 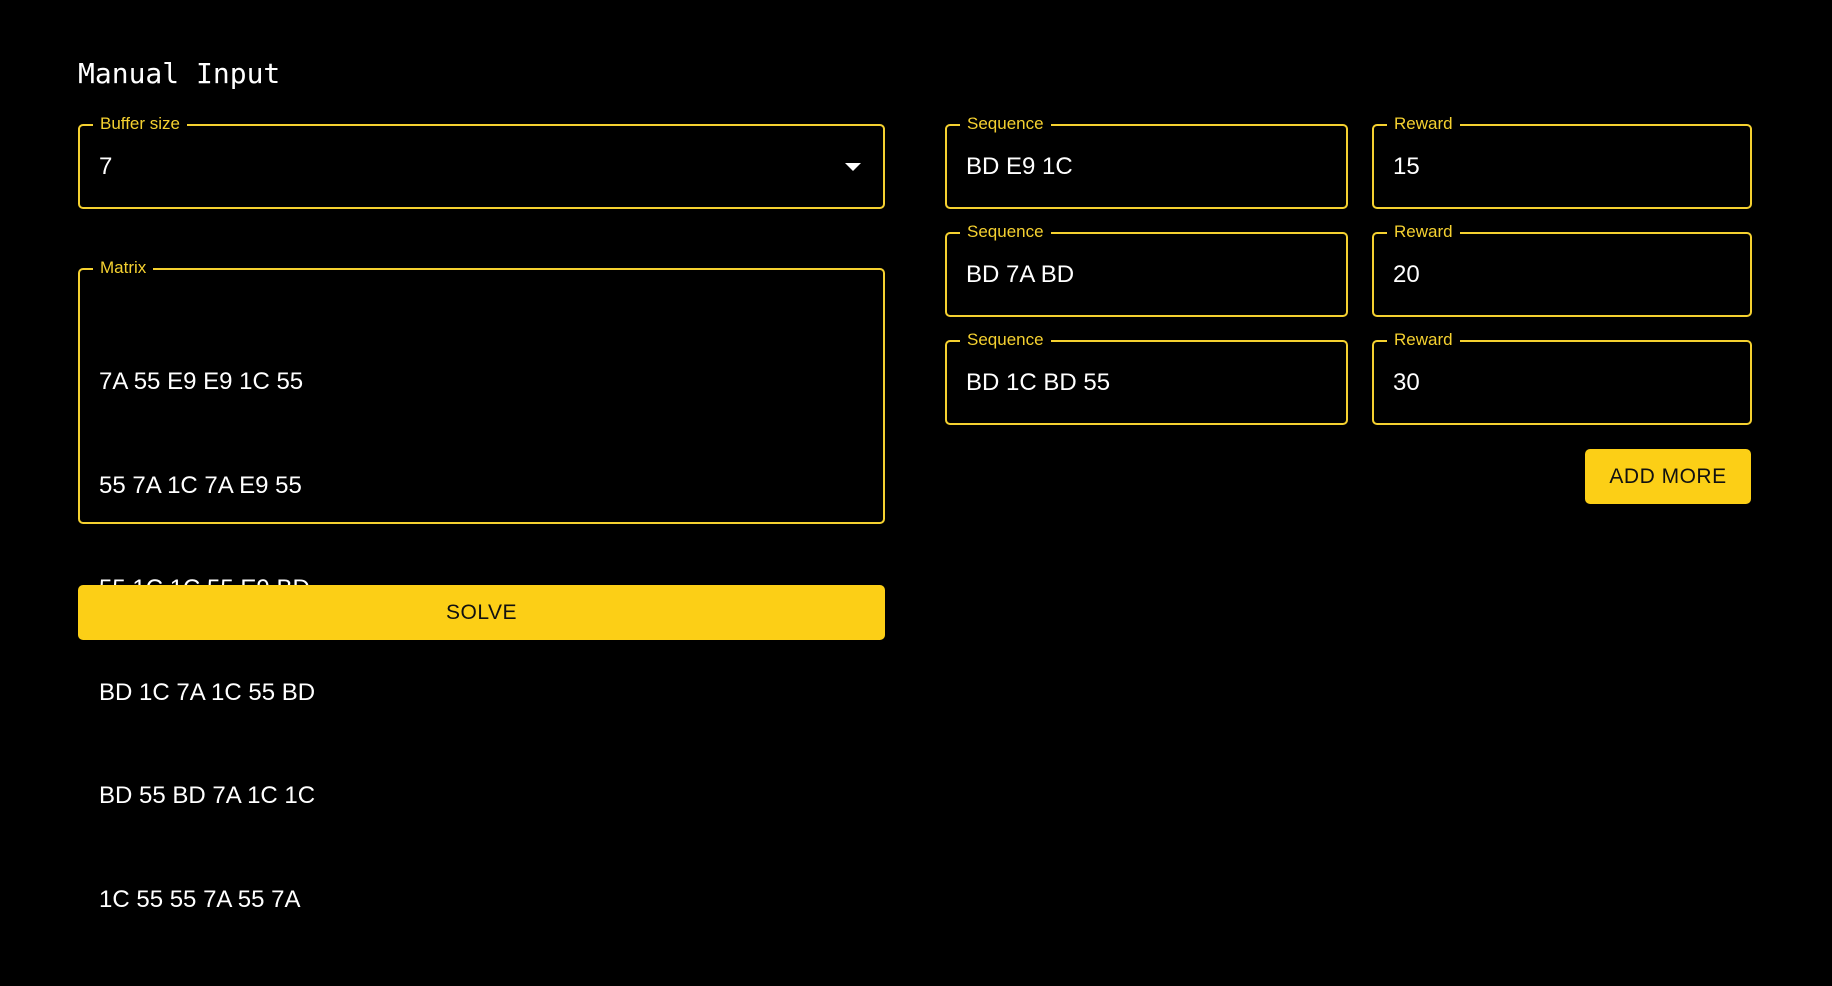 I want to click on page-title: Manual Input, so click(x=179, y=73).